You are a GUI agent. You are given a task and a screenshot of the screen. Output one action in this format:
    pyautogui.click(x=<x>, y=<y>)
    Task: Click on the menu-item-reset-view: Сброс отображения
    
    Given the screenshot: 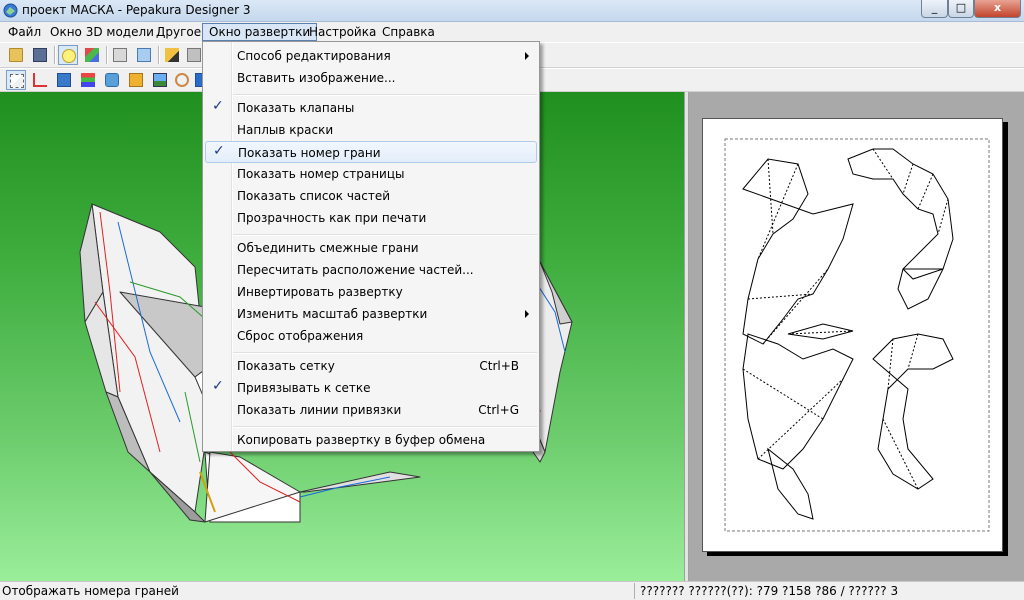 What is the action you would take?
    pyautogui.click(x=371, y=336)
    